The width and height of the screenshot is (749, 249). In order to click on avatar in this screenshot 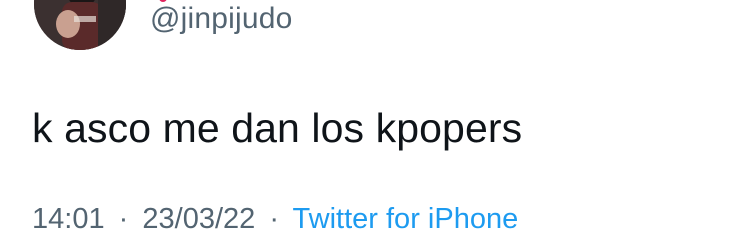, I will do `click(80, 25)`.